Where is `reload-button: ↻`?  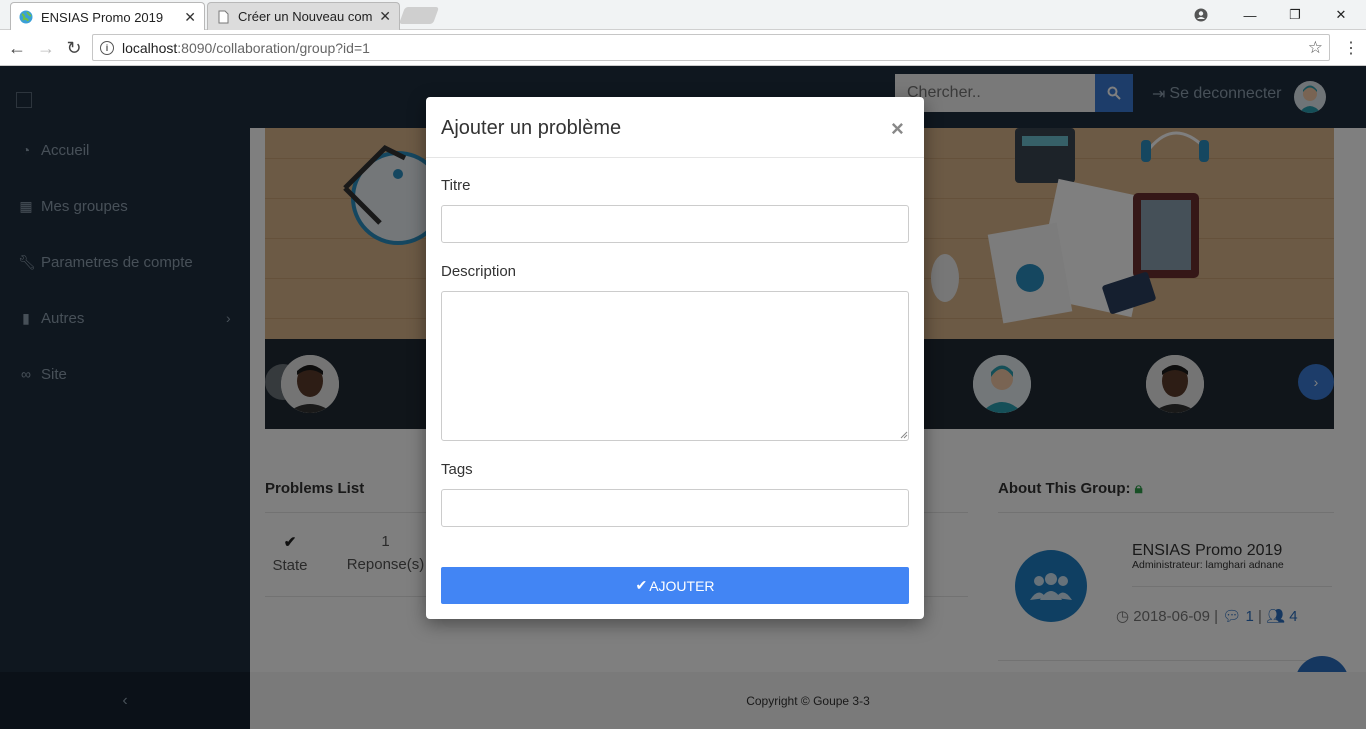
reload-button: ↻ is located at coordinates (74, 48).